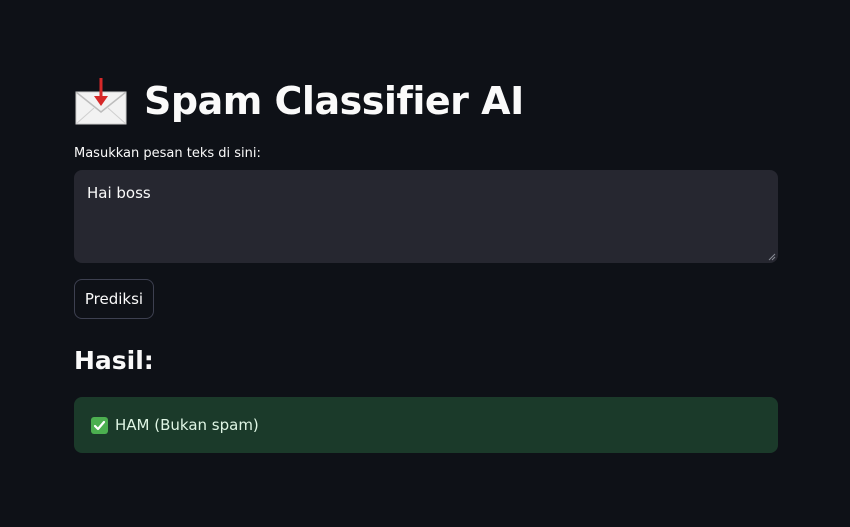 The width and height of the screenshot is (850, 527). Describe the element at coordinates (426, 425) in the screenshot. I see `success-alert: HAM (Bukan spam)` at that location.